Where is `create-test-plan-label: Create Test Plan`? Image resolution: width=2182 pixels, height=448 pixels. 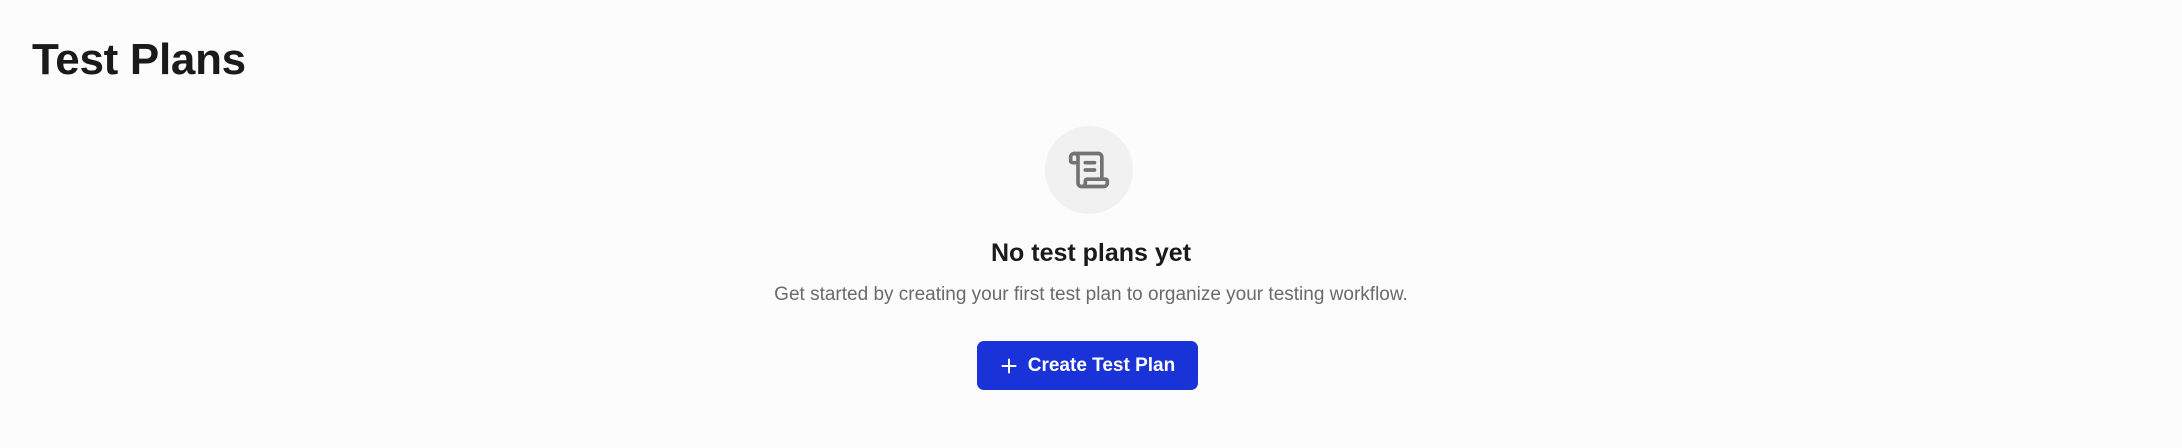
create-test-plan-label: Create Test Plan is located at coordinates (1101, 365).